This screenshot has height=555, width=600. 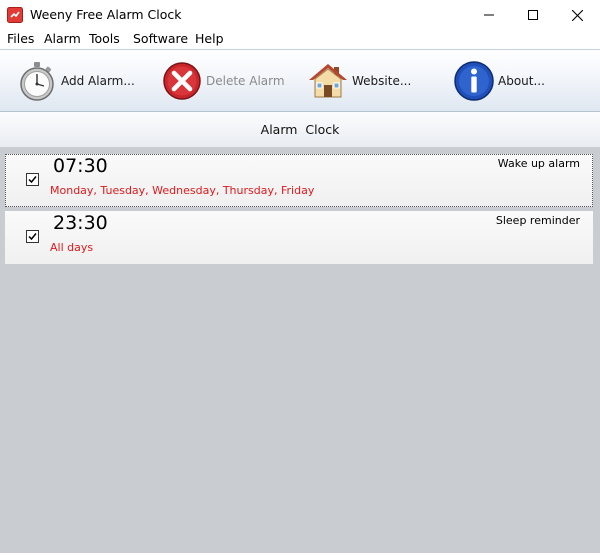 I want to click on delete-alarm-button: Delete Alarm, so click(x=222, y=81).